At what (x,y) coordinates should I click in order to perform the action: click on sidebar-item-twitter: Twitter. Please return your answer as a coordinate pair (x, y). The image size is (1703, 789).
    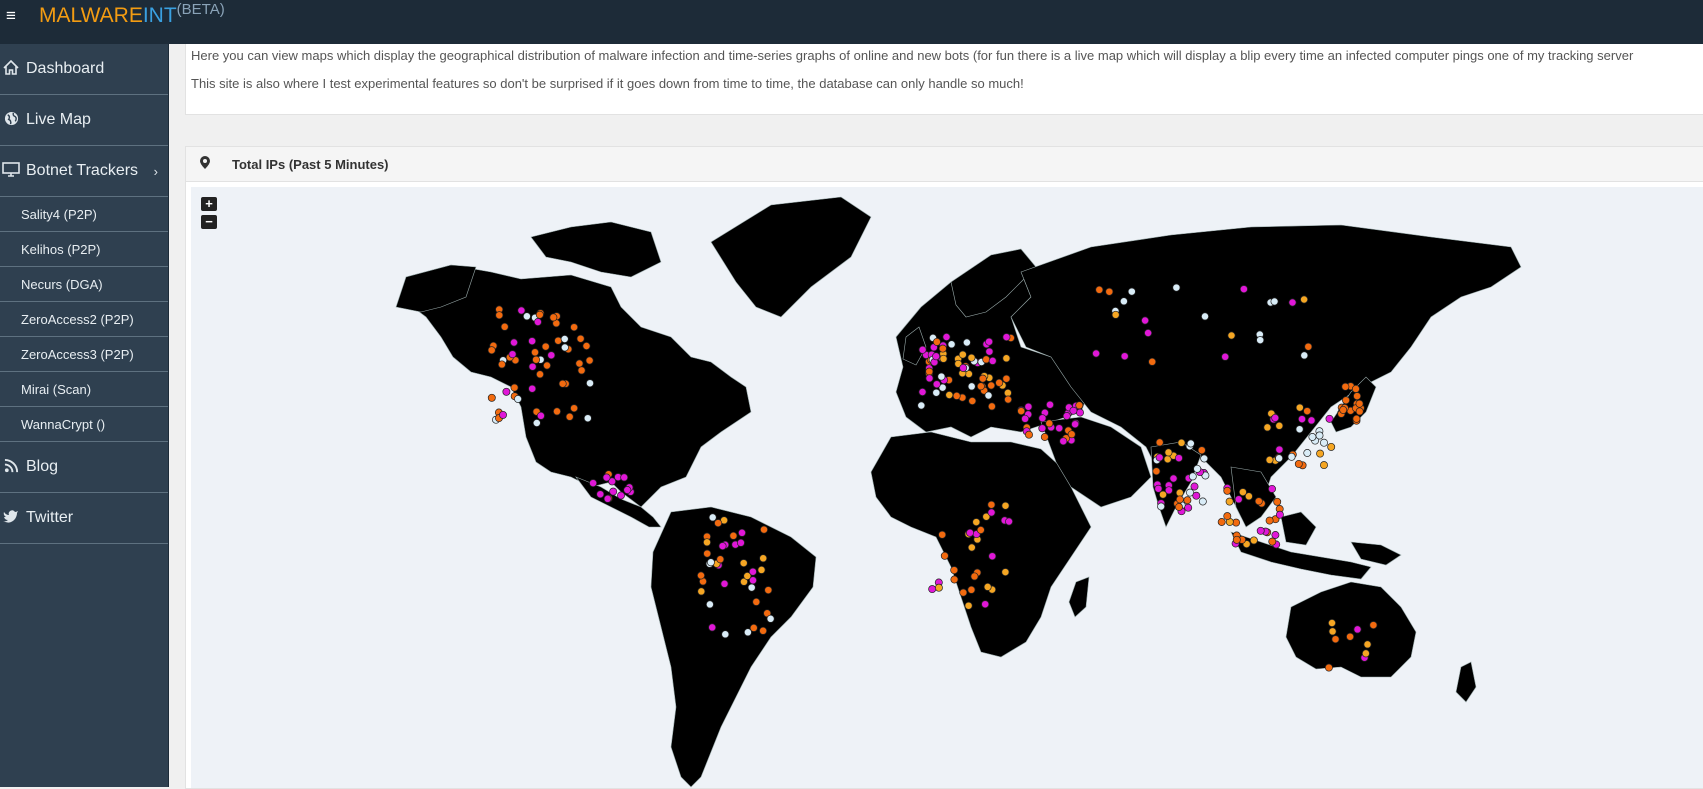
    Looking at the image, I should click on (84, 518).